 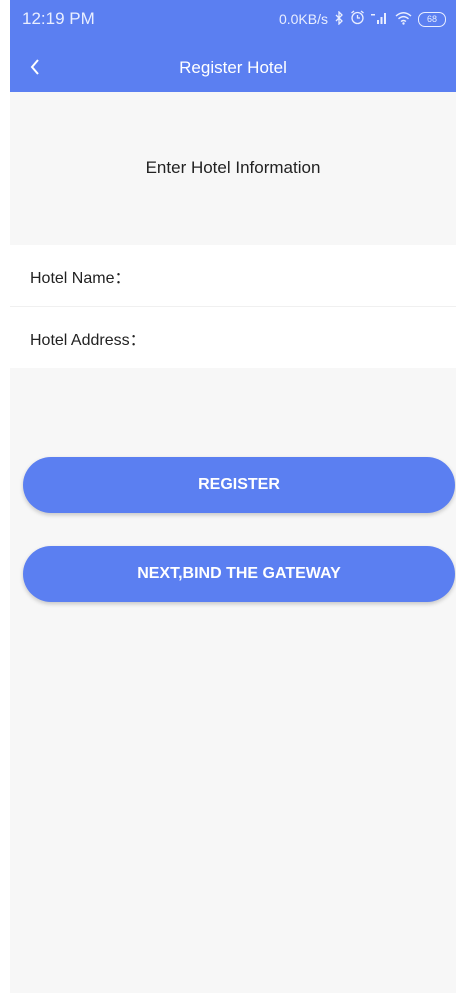 I want to click on hotel-form: Hotel Name： Hotel Address：, so click(x=233, y=306).